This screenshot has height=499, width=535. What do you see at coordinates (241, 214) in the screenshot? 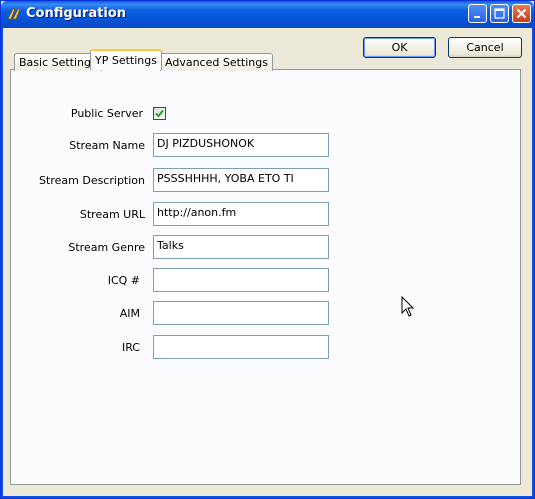
I see `stream-url-field: http://anon.fm` at bounding box center [241, 214].